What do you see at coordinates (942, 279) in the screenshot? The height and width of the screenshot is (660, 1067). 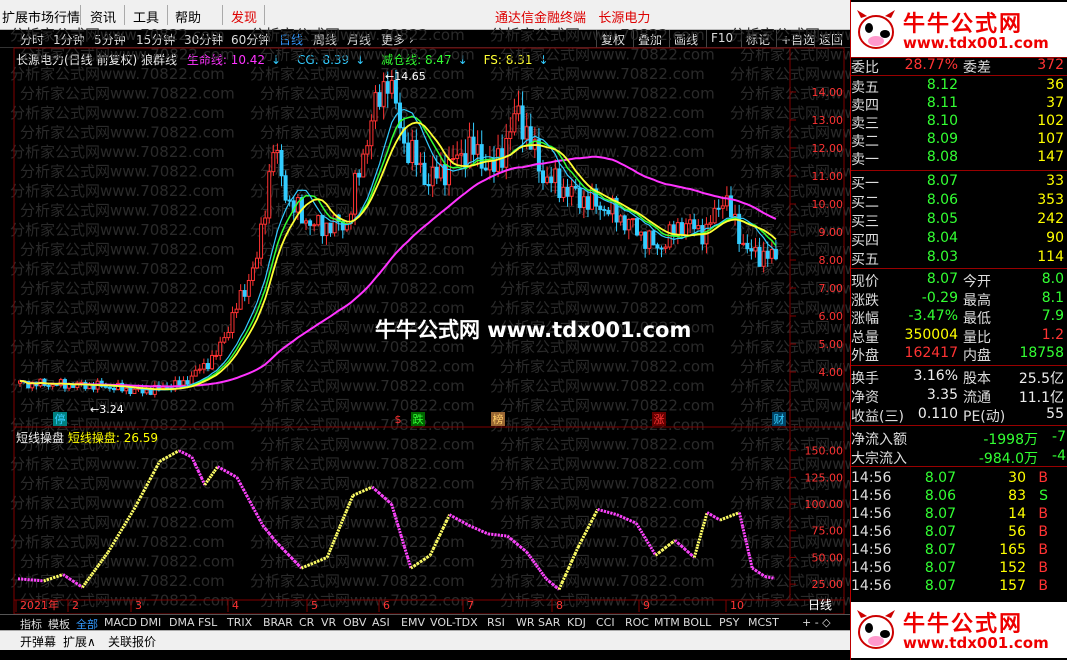 I see `quote-value: 8.07` at bounding box center [942, 279].